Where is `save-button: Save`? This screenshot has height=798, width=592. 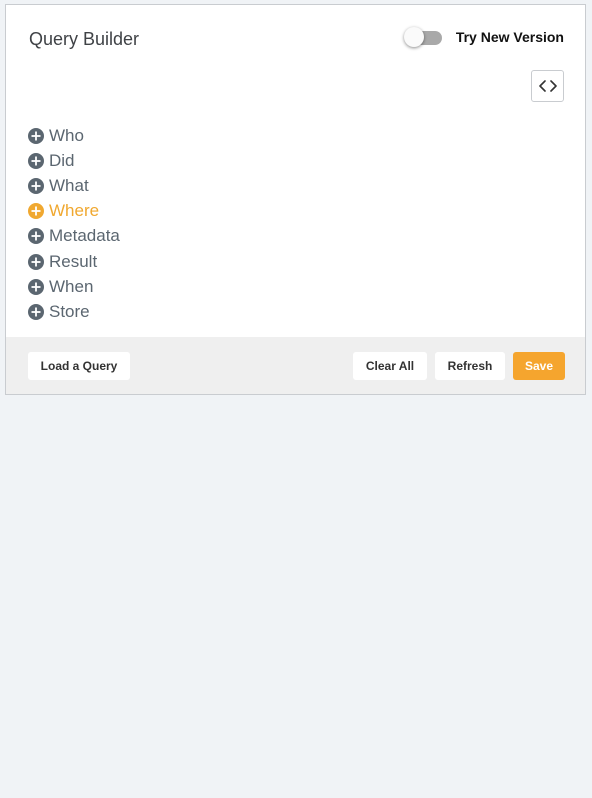 save-button: Save is located at coordinates (539, 366).